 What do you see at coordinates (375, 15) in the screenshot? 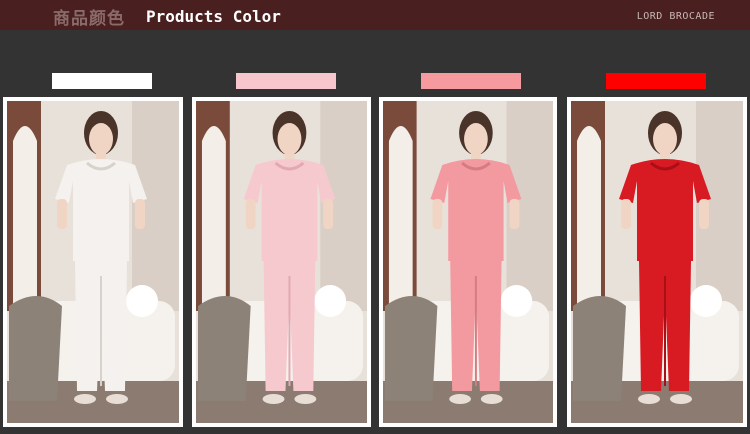
I see `header-bar: 商品颜色 Products Color LORD BROCADE` at bounding box center [375, 15].